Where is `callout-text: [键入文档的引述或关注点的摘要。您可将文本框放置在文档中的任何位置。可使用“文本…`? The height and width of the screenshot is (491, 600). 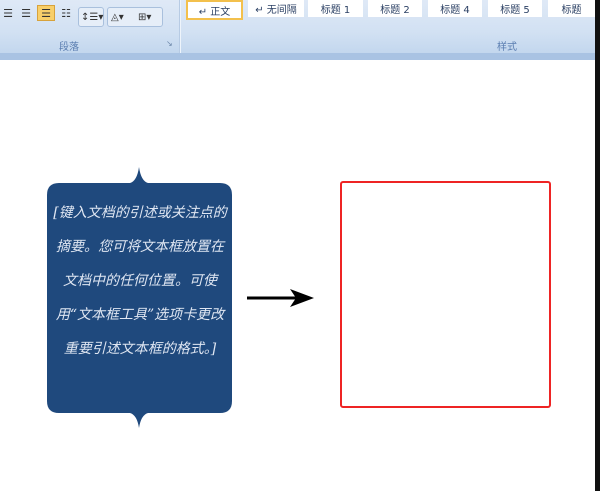
callout-text: [键入文档的引述或关注点的摘要。您可将文本框放置在文档中的任何位置。可使用“文本… is located at coordinates (140, 281).